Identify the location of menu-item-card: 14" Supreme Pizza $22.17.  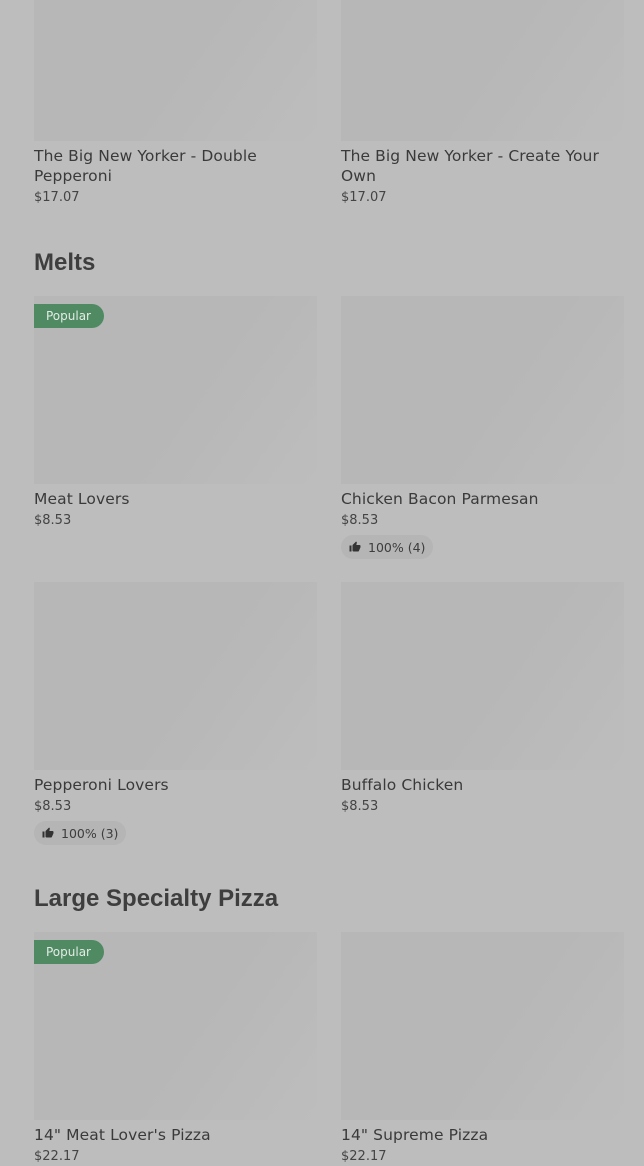
(482, 1049).